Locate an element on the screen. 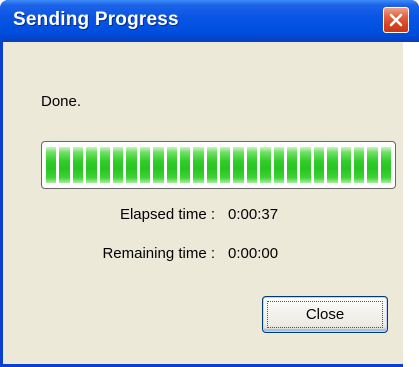 The image size is (419, 367). elapsed-time-value: 0:00:37 is located at coordinates (253, 214).